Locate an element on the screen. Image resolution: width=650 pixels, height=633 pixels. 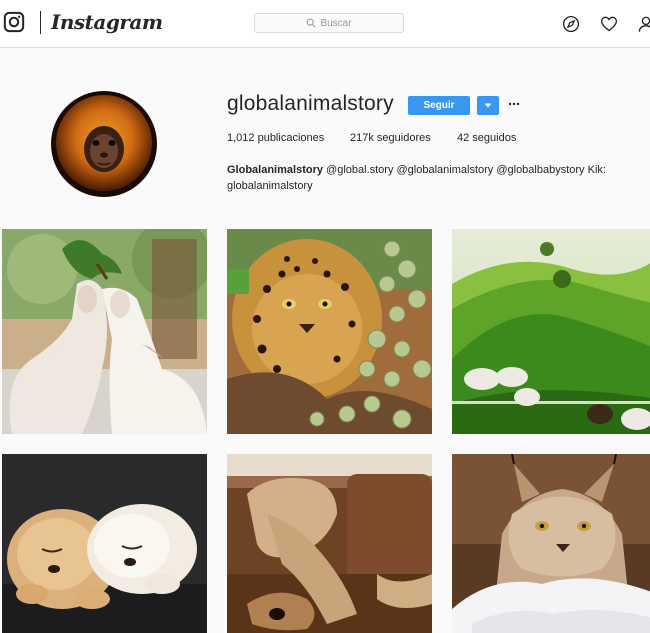
bio-line-2: globalanimalstory is located at coordinates (270, 186).